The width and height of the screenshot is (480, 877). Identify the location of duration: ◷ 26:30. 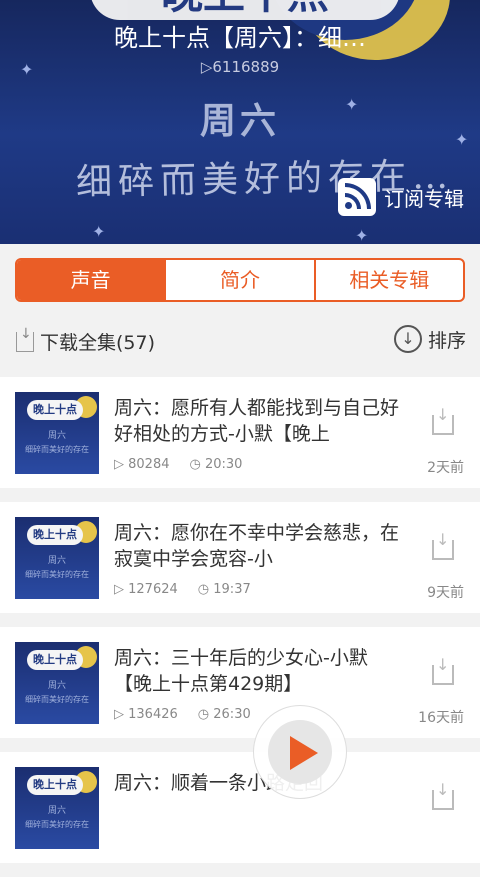
(224, 714).